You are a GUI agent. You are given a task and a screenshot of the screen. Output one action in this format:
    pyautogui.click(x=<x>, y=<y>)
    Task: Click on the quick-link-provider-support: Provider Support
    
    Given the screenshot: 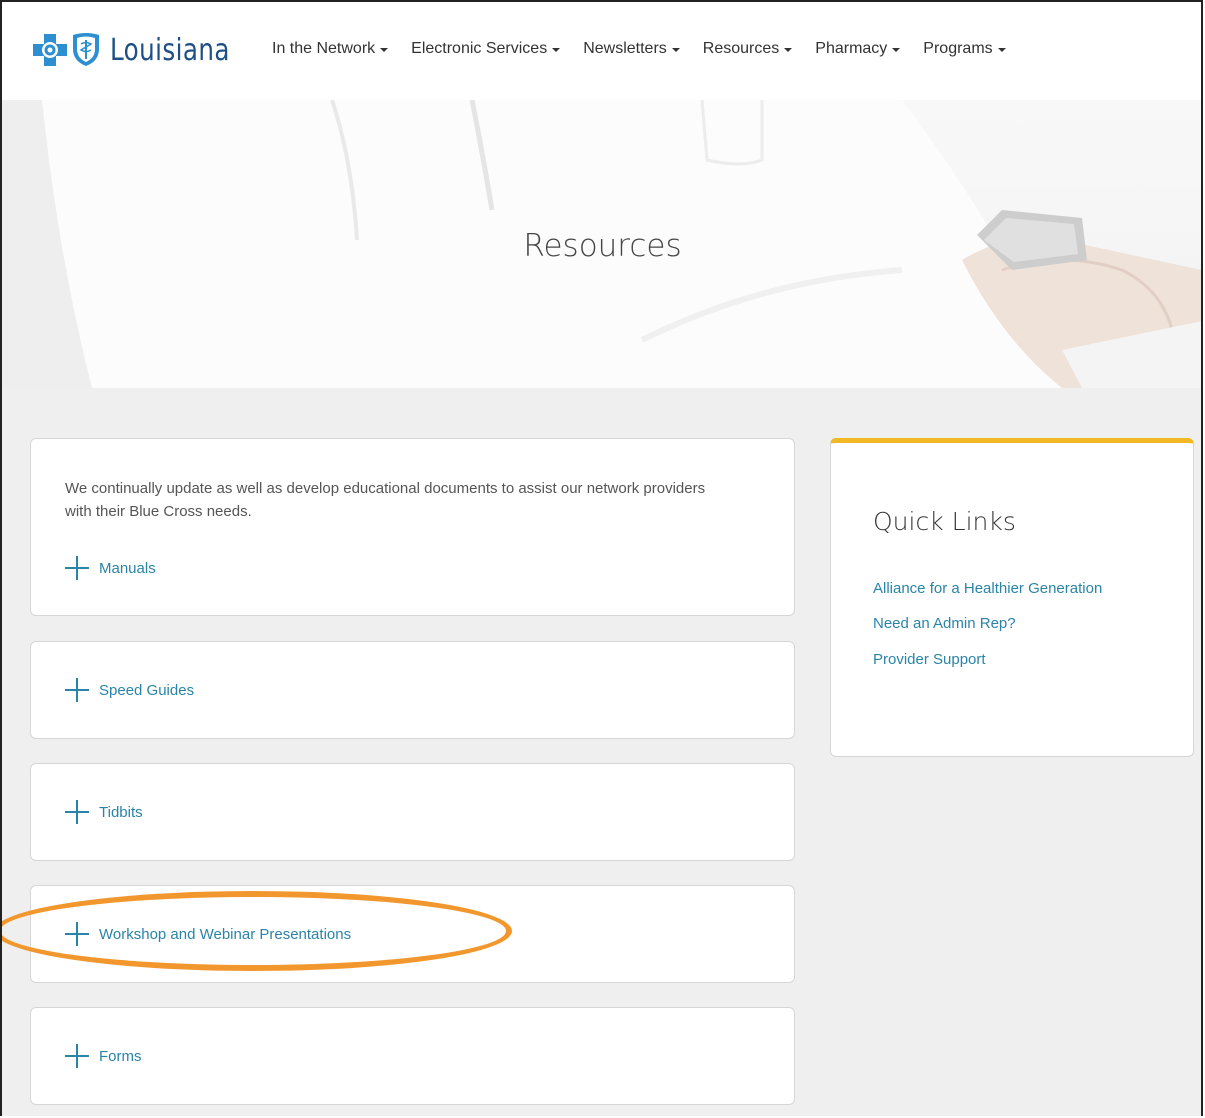 What is the action you would take?
    pyautogui.click(x=929, y=659)
    